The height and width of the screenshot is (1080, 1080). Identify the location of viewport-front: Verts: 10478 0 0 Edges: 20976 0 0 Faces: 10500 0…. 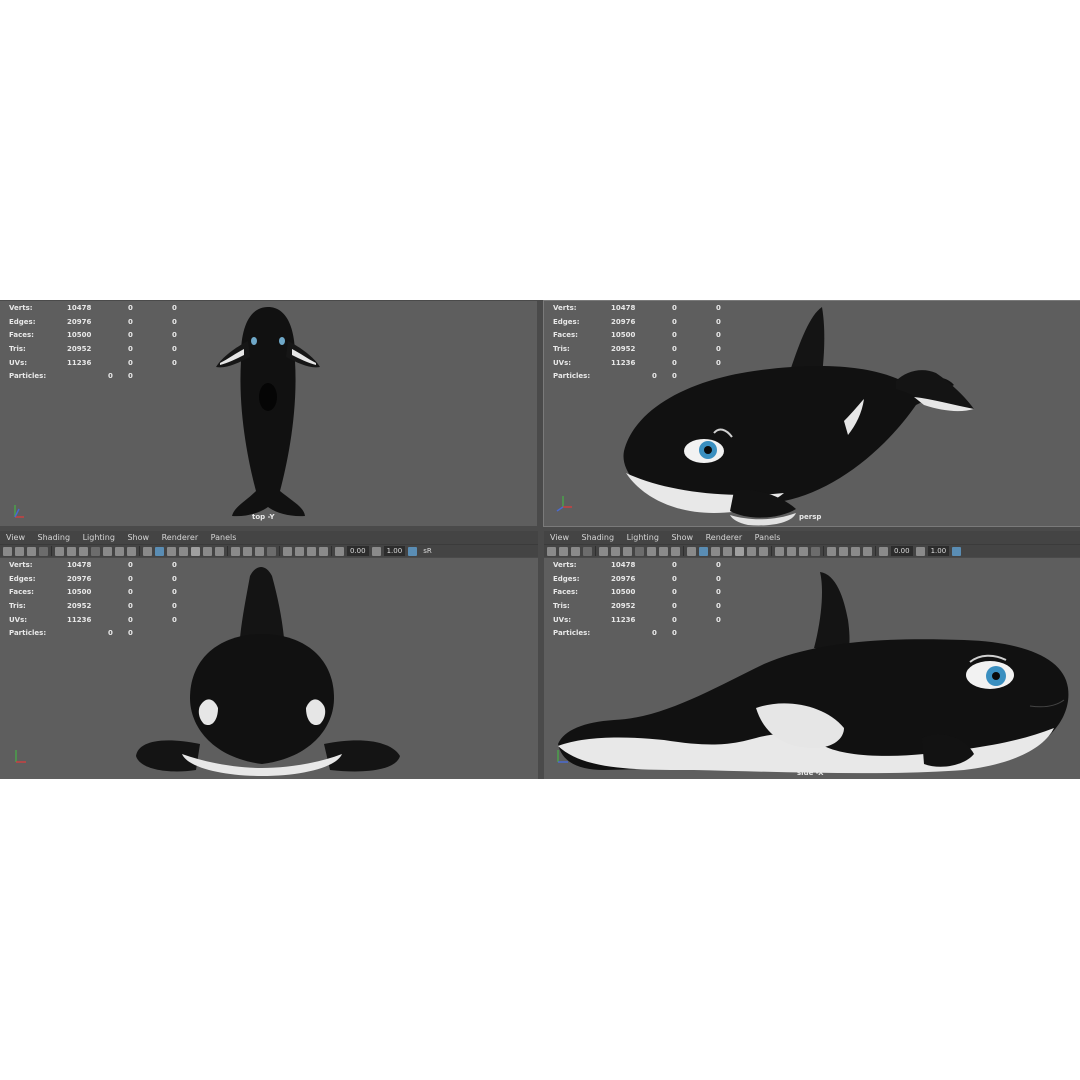
(269, 668).